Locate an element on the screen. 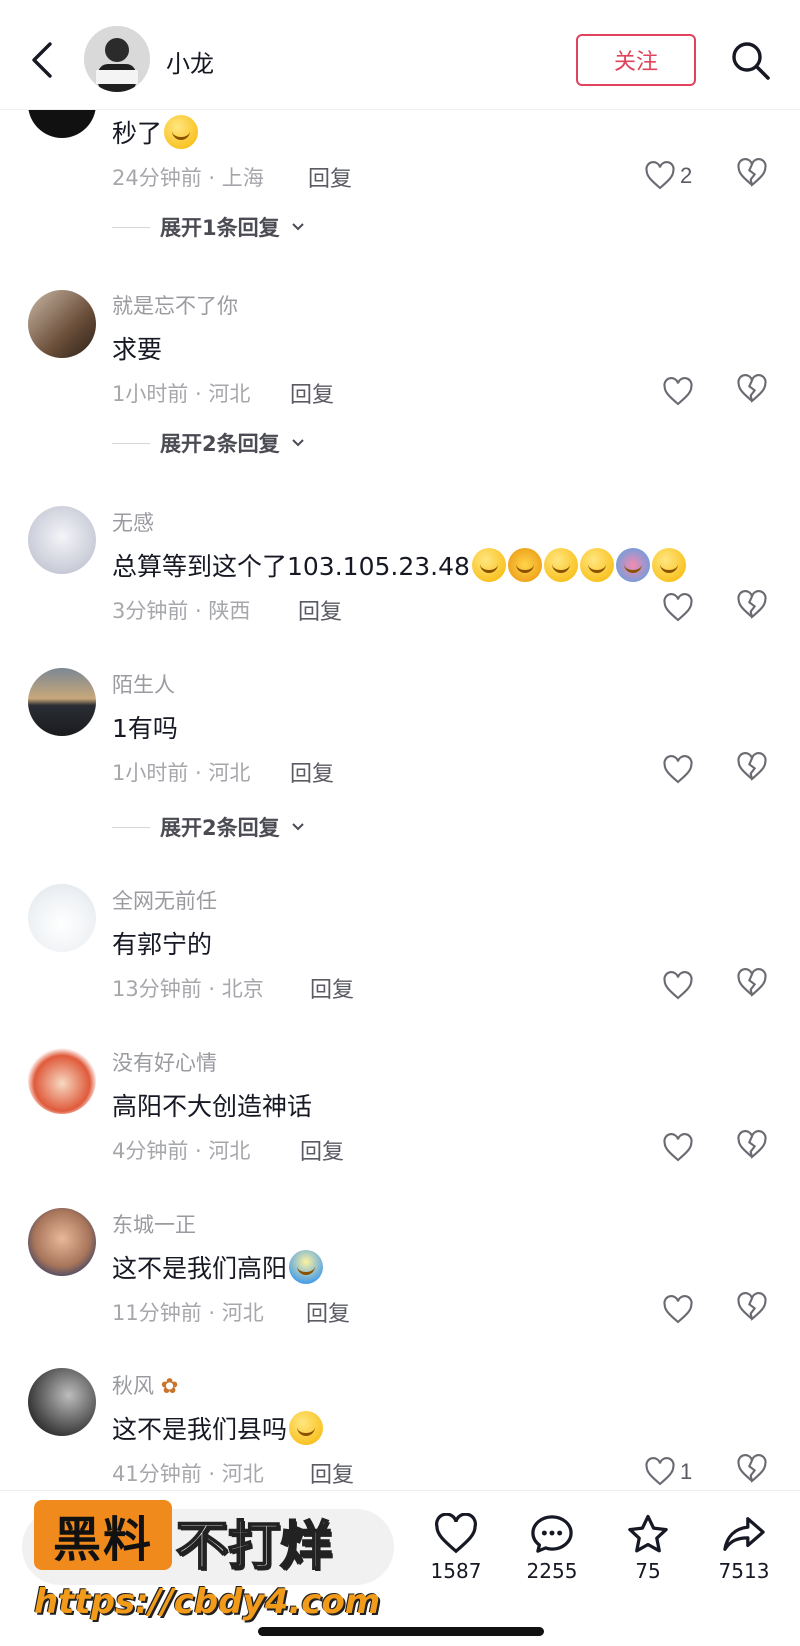  comments-button: 2255 is located at coordinates (552, 1548).